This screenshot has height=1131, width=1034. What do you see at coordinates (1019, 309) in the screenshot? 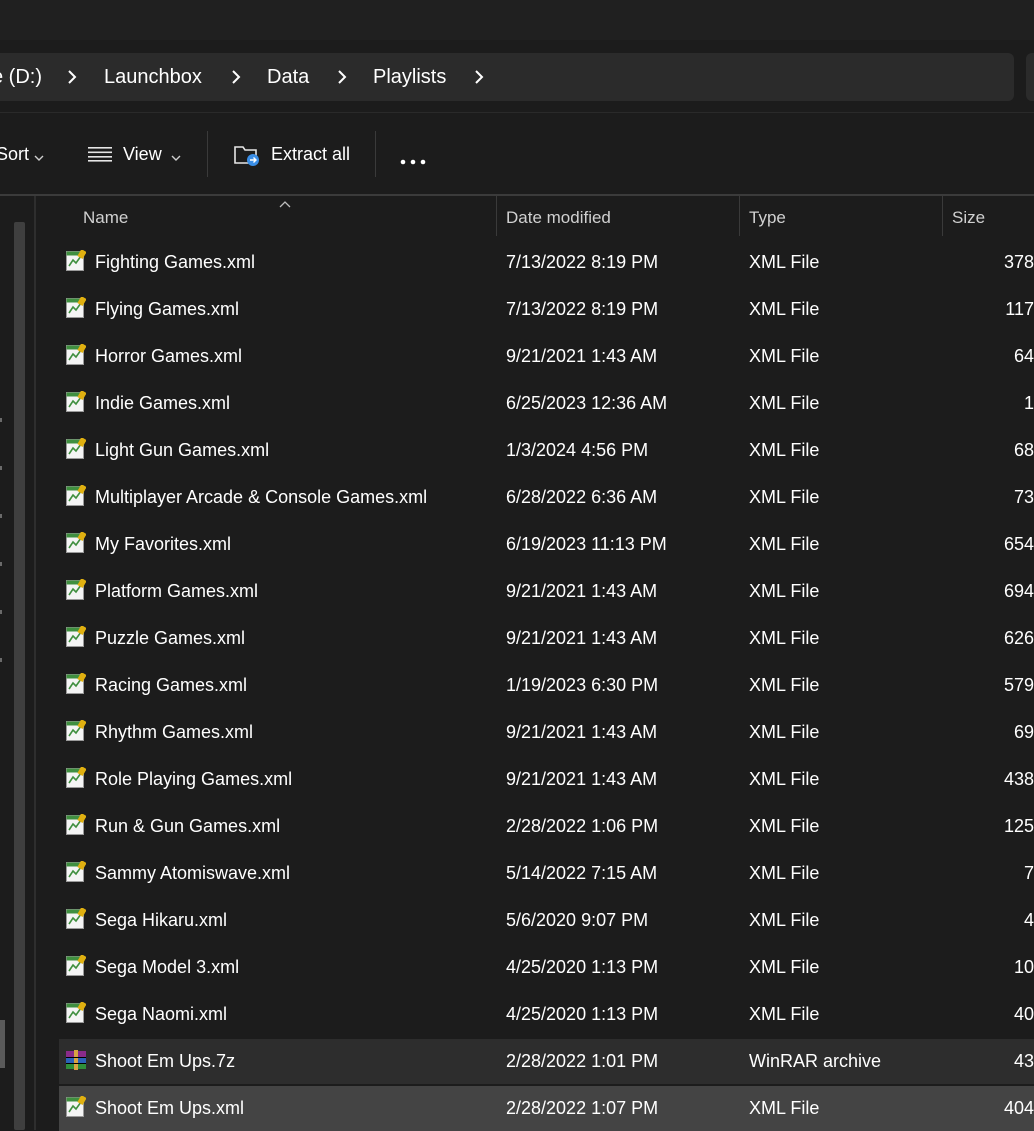
I see `file-size: 117` at bounding box center [1019, 309].